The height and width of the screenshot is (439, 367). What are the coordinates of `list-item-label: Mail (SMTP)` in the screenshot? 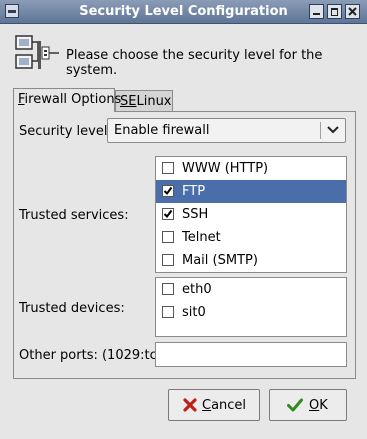 It's located at (220, 260).